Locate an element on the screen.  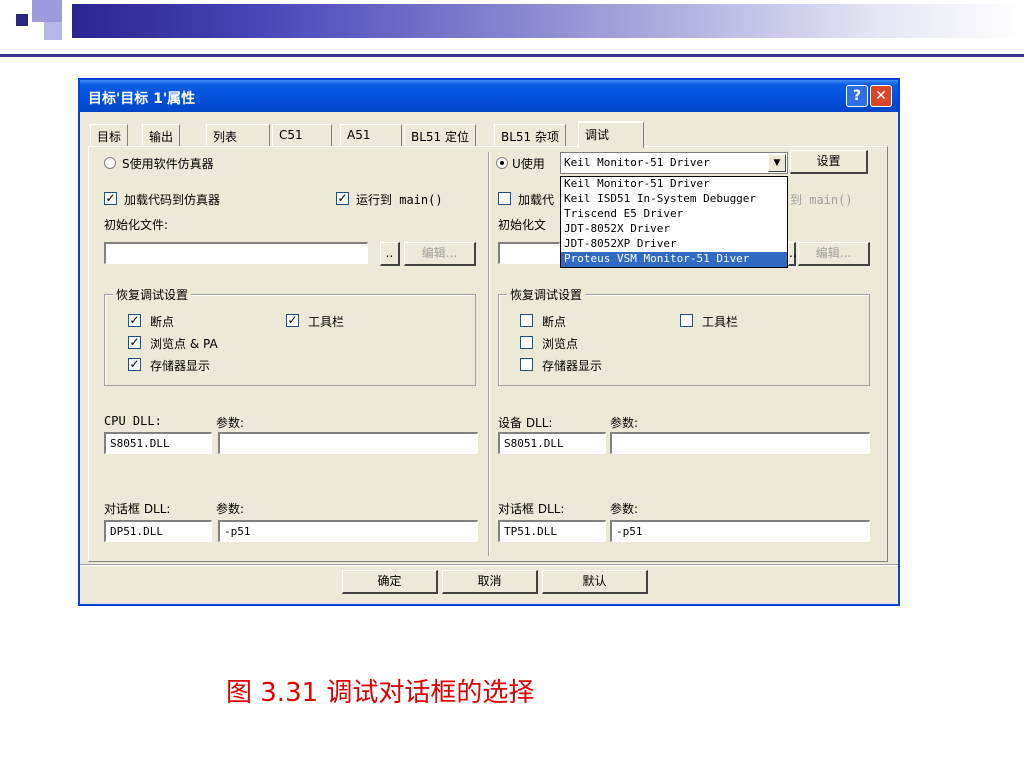
cpu-dll-label: CPU DLL: is located at coordinates (133, 421).